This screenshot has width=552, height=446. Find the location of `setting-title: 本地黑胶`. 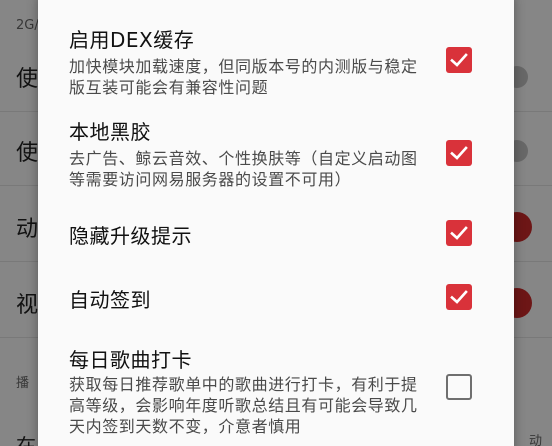

setting-title: 本地黑胶 is located at coordinates (110, 132).